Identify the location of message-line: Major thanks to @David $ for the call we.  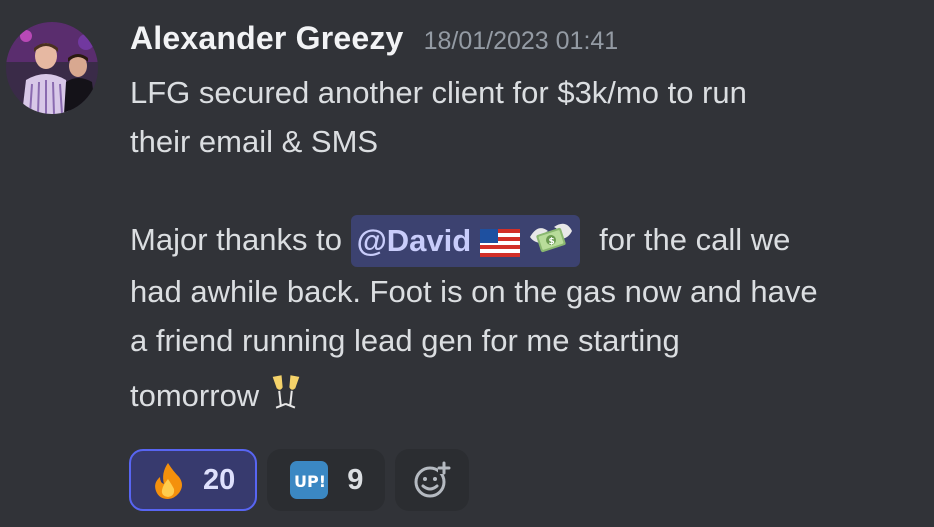
(525, 241).